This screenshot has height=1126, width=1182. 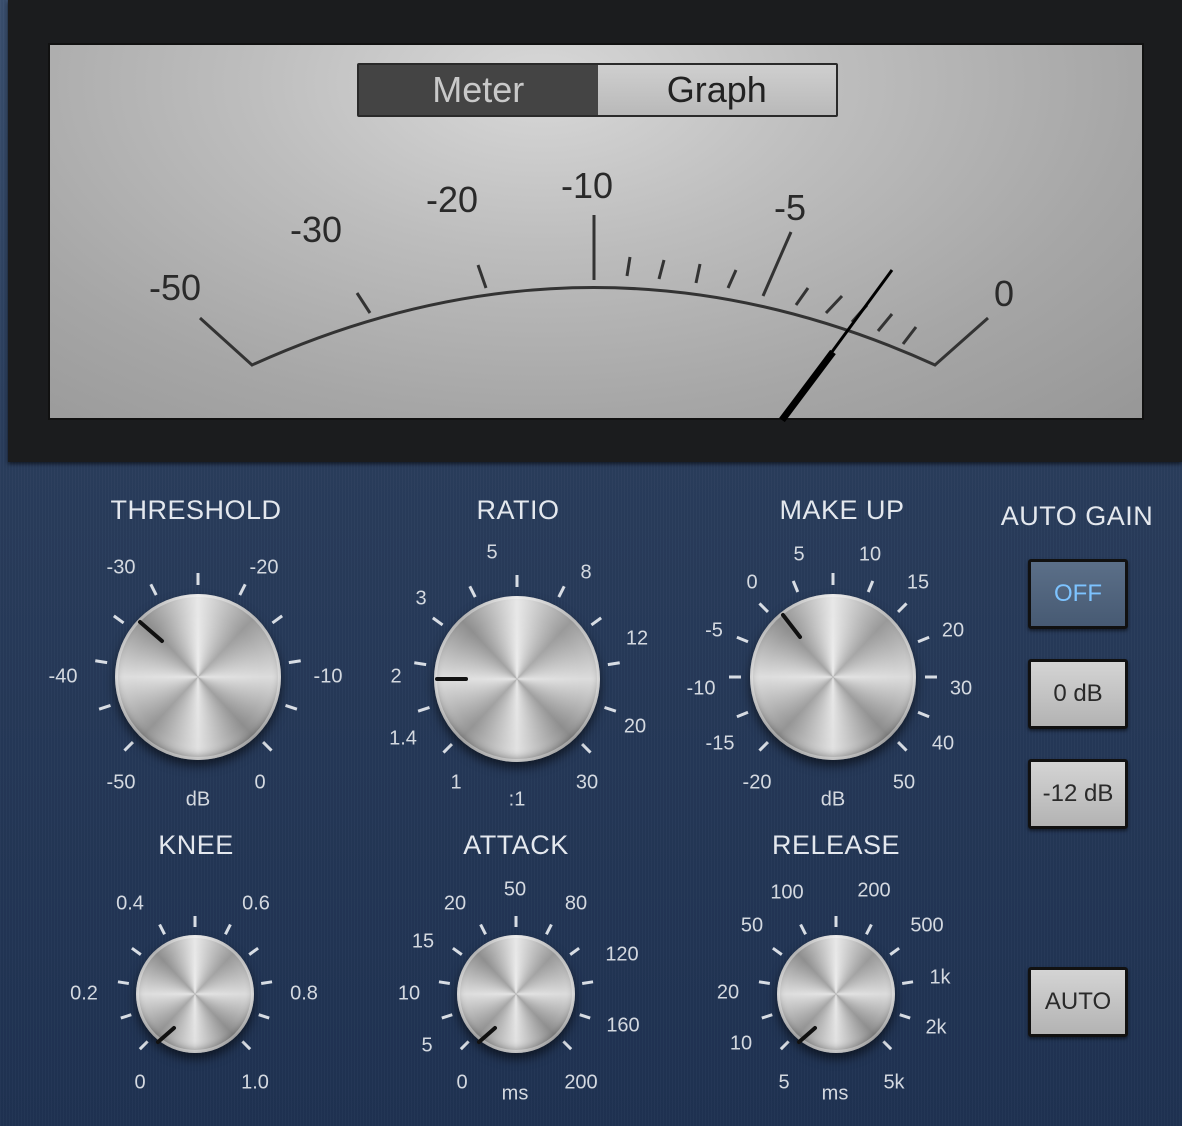 I want to click on release-knob, so click(x=836, y=994).